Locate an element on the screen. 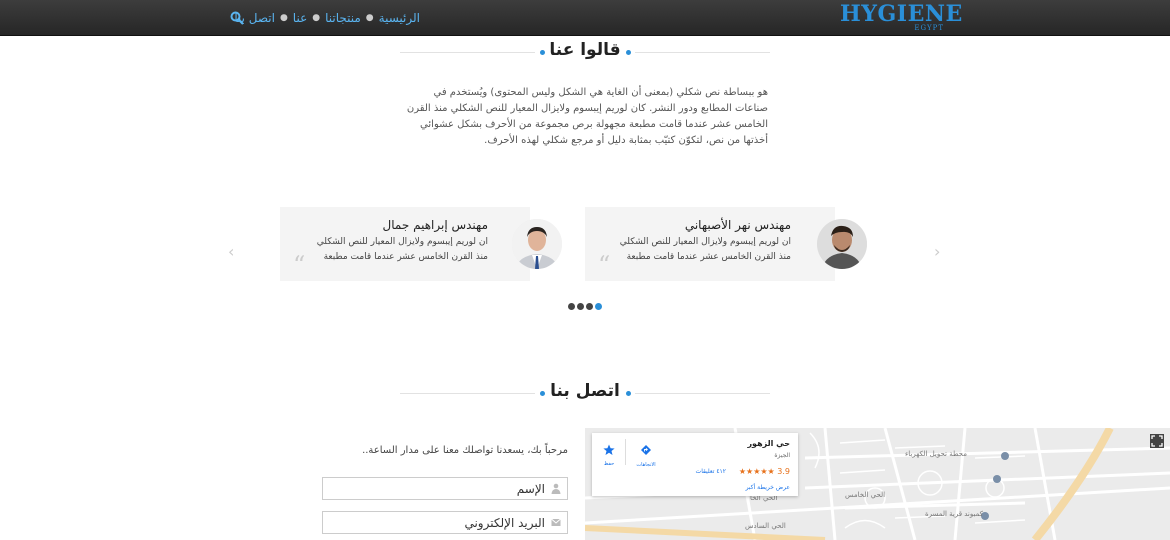  contact-heading: اتصل بنا is located at coordinates (585, 393).